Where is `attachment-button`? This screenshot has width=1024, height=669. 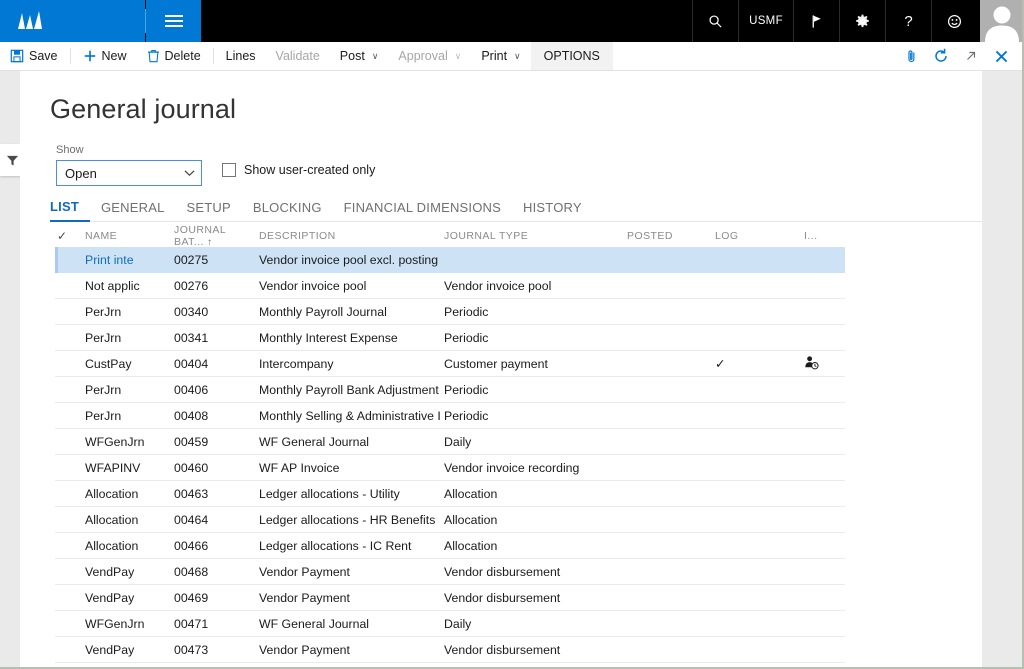 attachment-button is located at coordinates (911, 56).